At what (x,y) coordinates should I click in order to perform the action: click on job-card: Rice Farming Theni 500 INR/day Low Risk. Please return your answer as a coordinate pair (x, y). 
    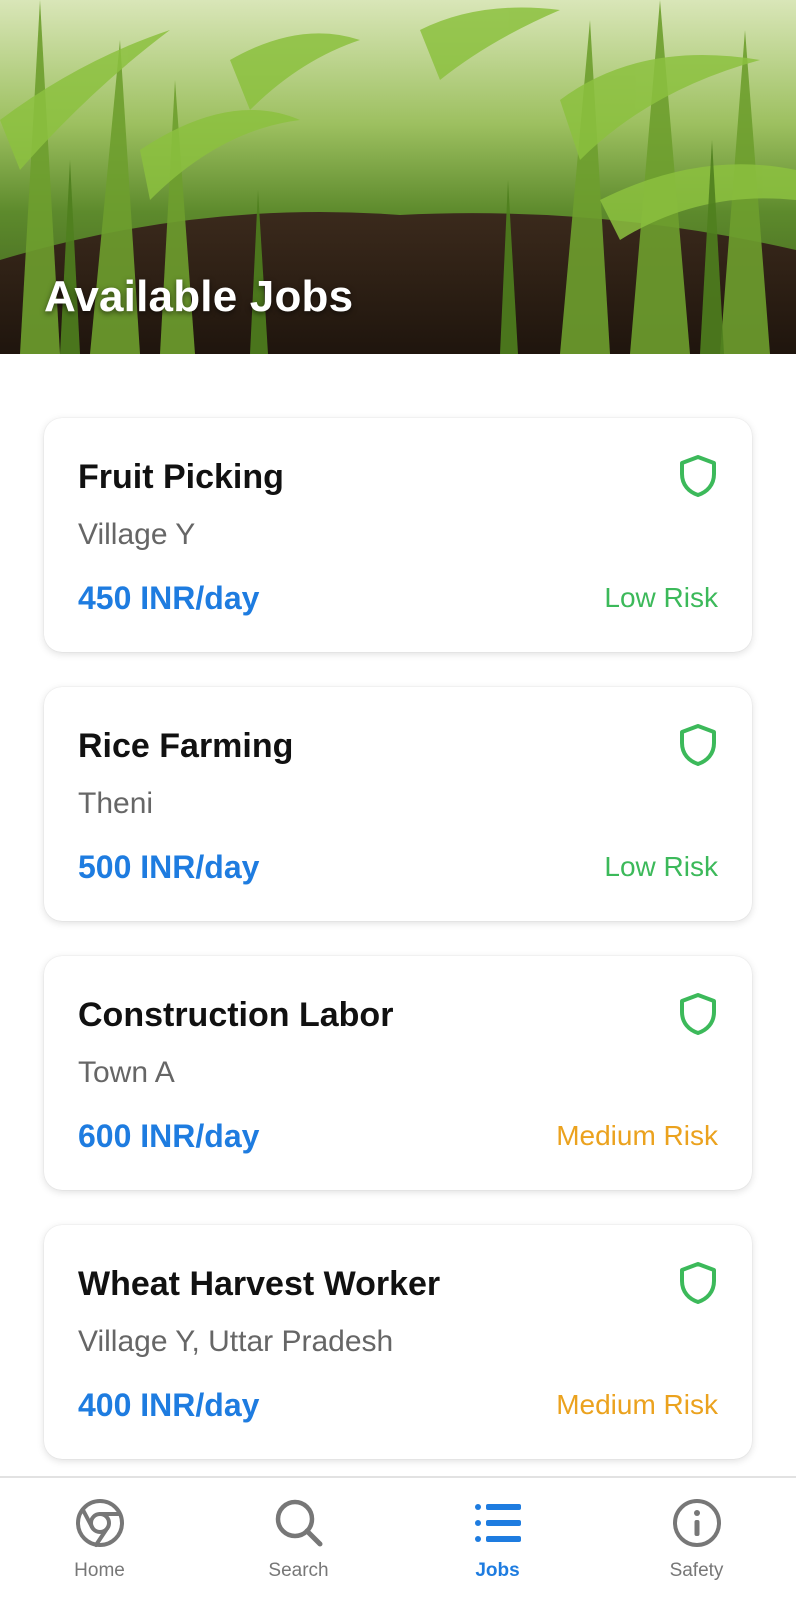
    Looking at the image, I should click on (398, 804).